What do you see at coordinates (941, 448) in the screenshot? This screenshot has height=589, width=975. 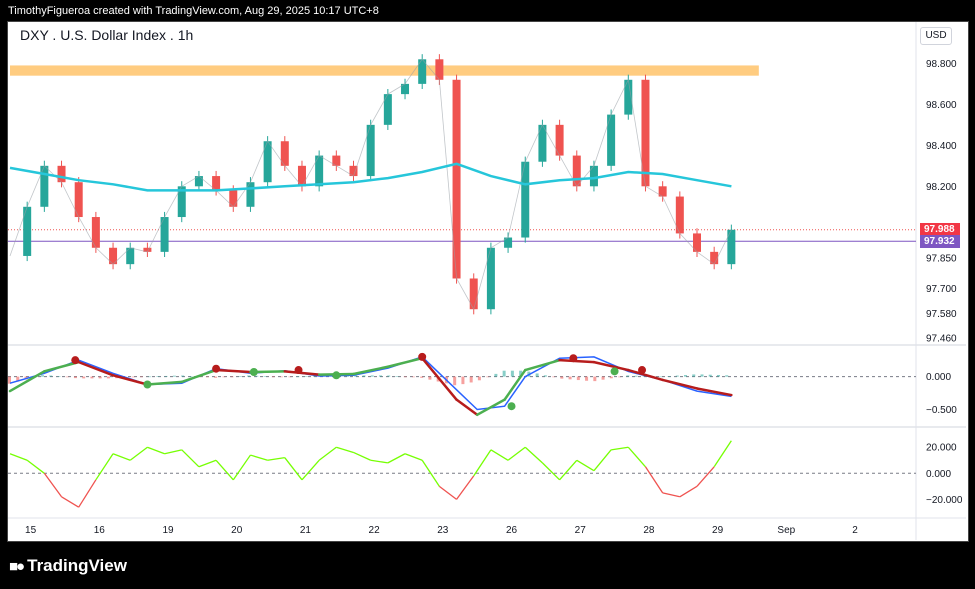 I see `oscillator-tick-label: 20.000` at bounding box center [941, 448].